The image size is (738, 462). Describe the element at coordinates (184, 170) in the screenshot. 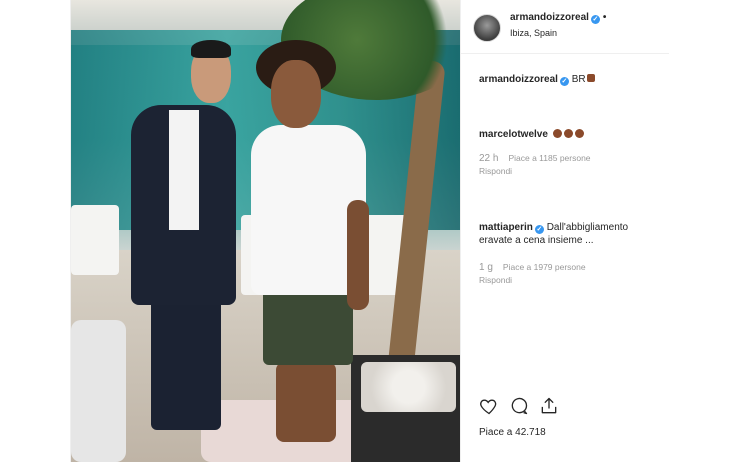

I see `person-left-shirt` at that location.